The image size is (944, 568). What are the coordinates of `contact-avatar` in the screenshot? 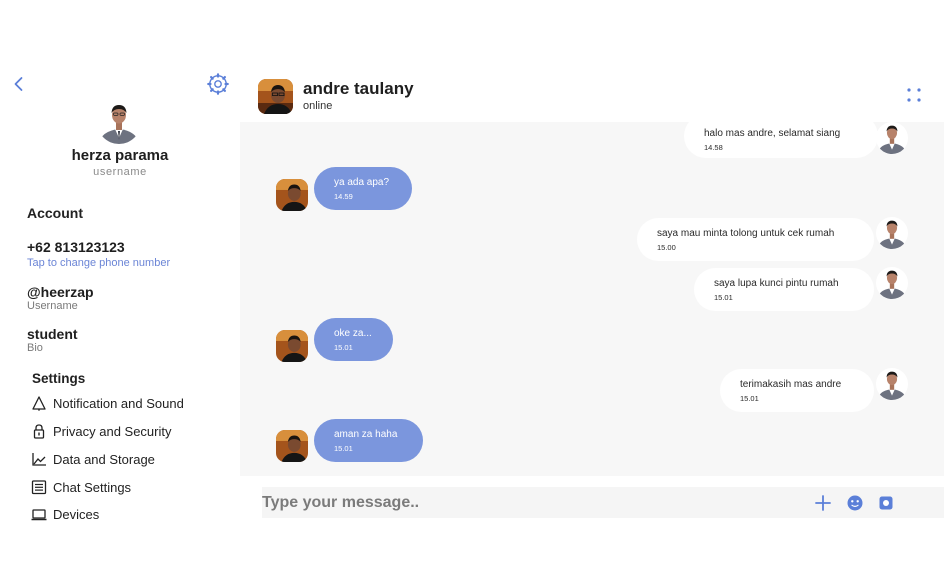 It's located at (275, 96).